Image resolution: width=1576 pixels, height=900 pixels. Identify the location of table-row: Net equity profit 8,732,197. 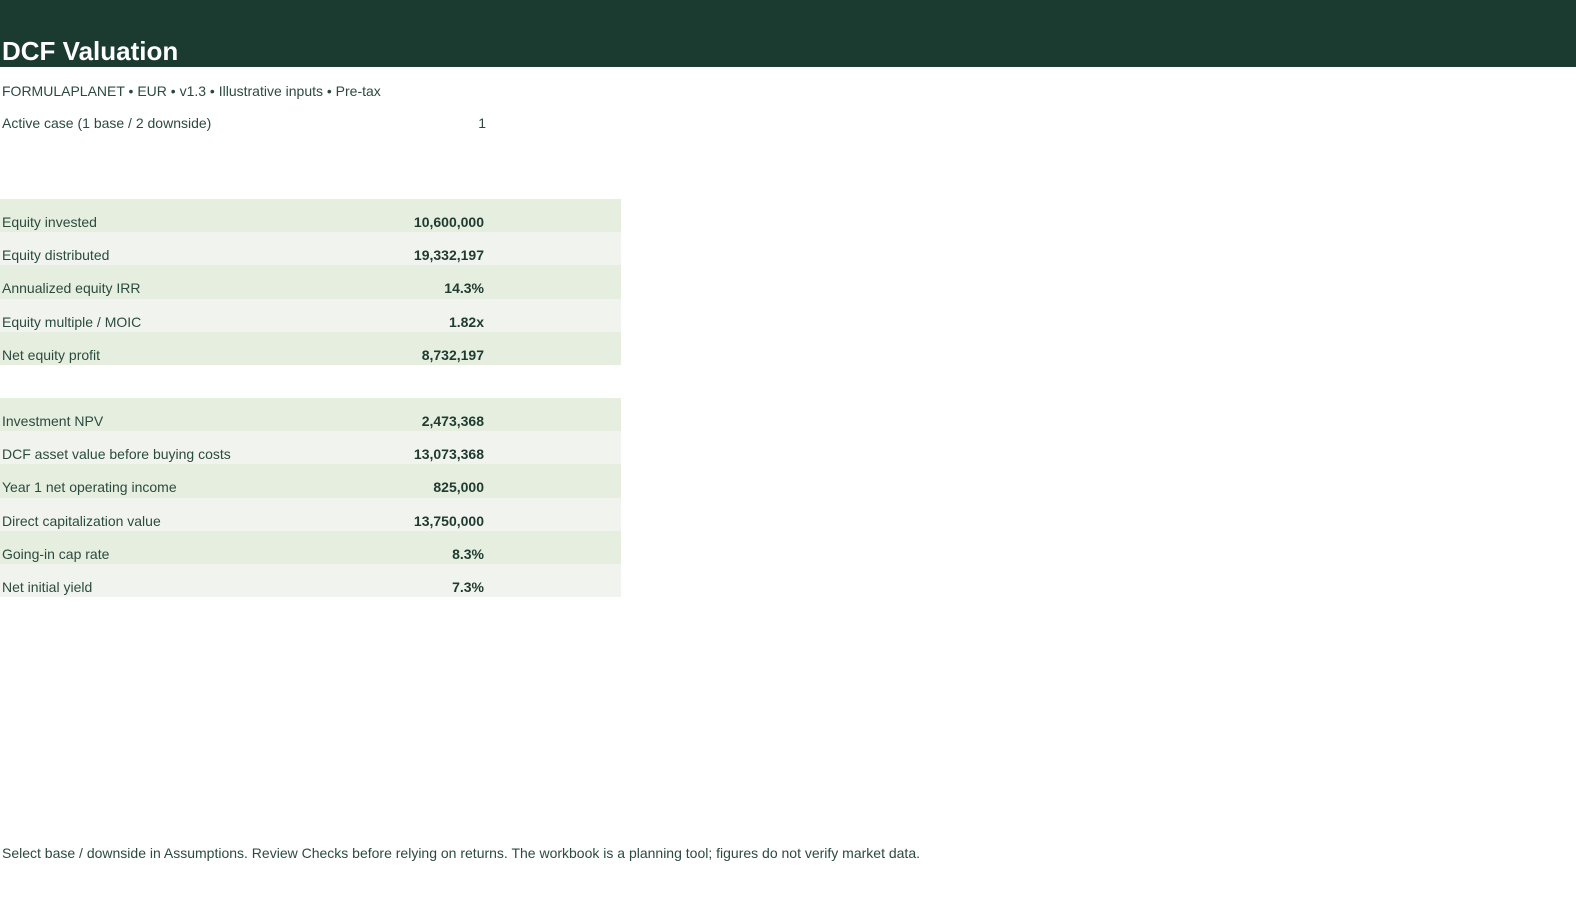
(310, 348).